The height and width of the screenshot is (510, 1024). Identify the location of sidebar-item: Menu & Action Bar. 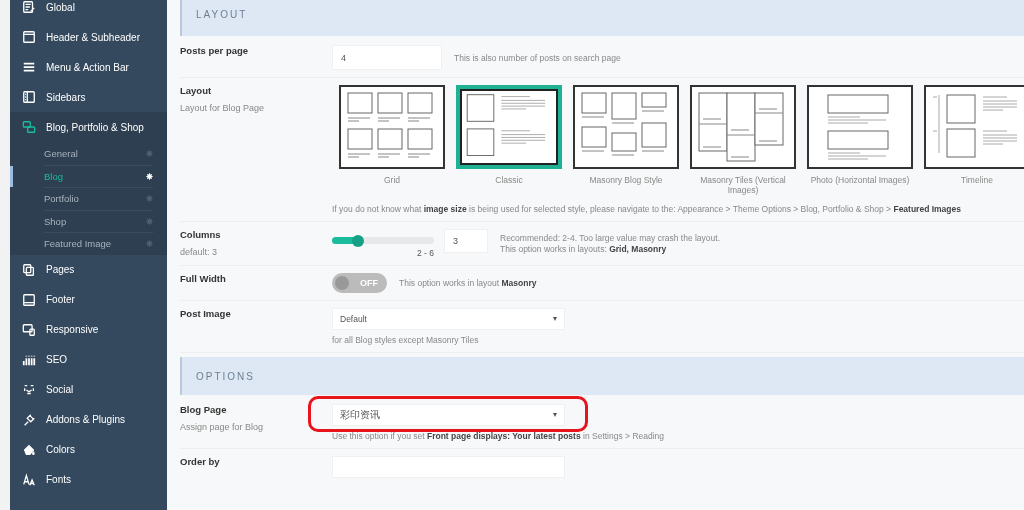
(88, 67).